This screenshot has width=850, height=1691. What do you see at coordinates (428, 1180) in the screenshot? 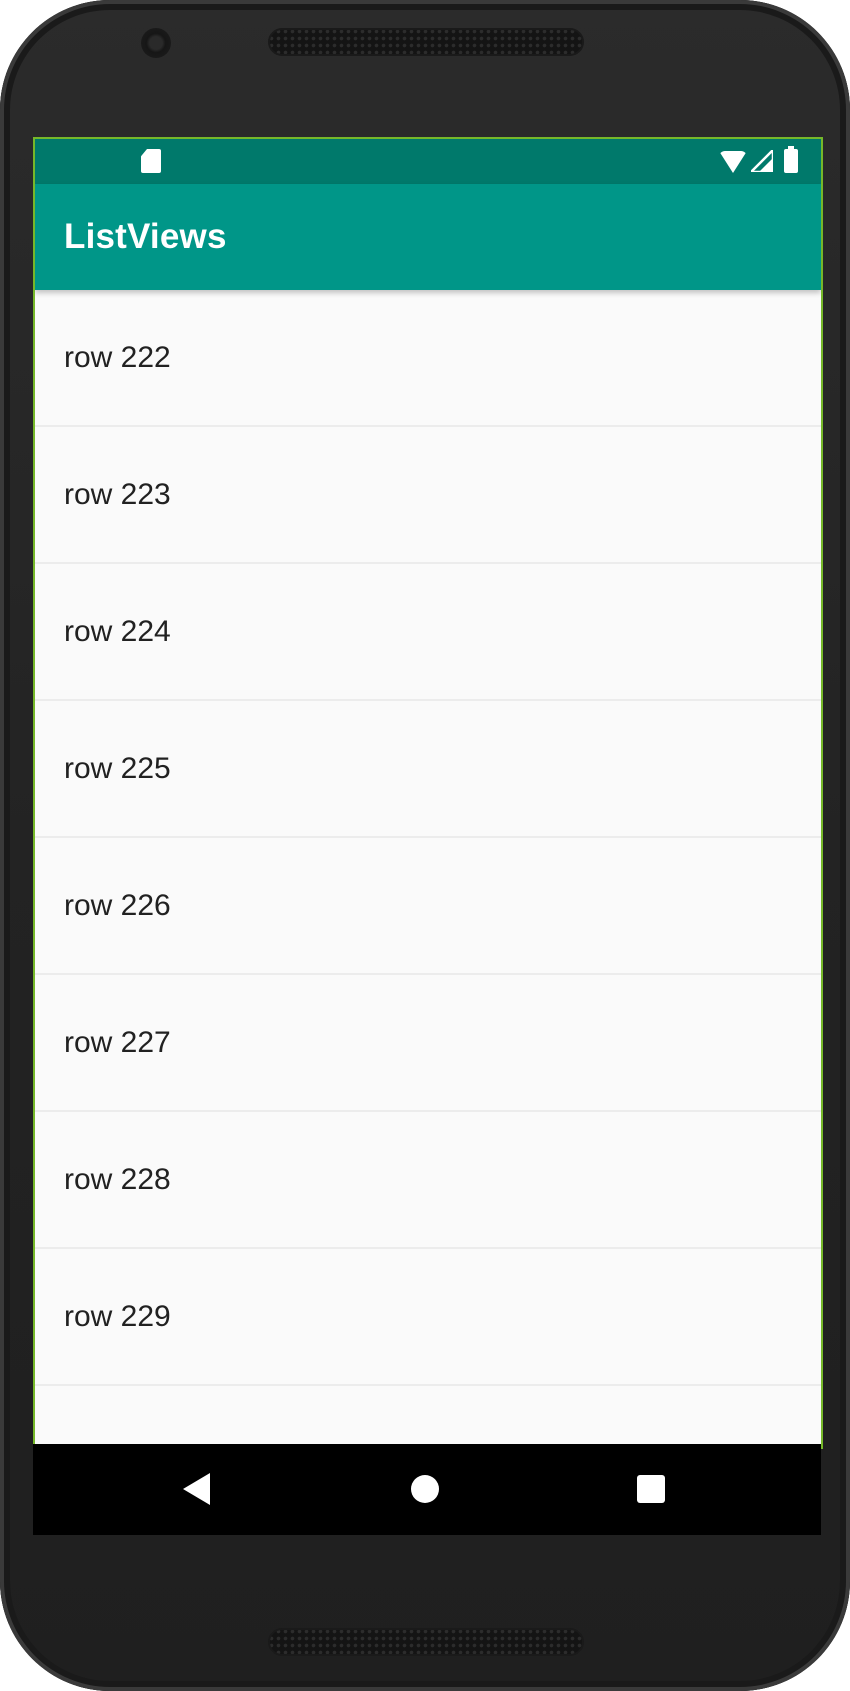
I see `list-item: row 228` at bounding box center [428, 1180].